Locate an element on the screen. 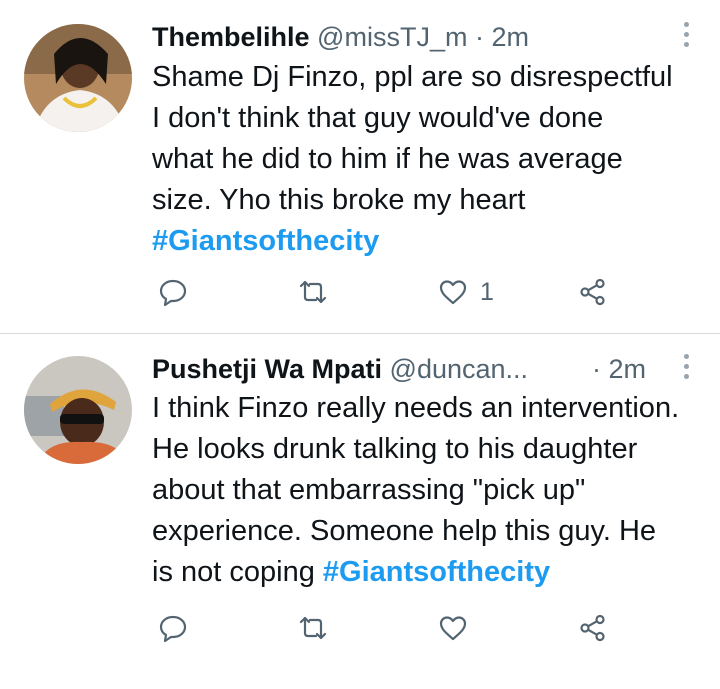  like-button: 1 is located at coordinates (466, 292).